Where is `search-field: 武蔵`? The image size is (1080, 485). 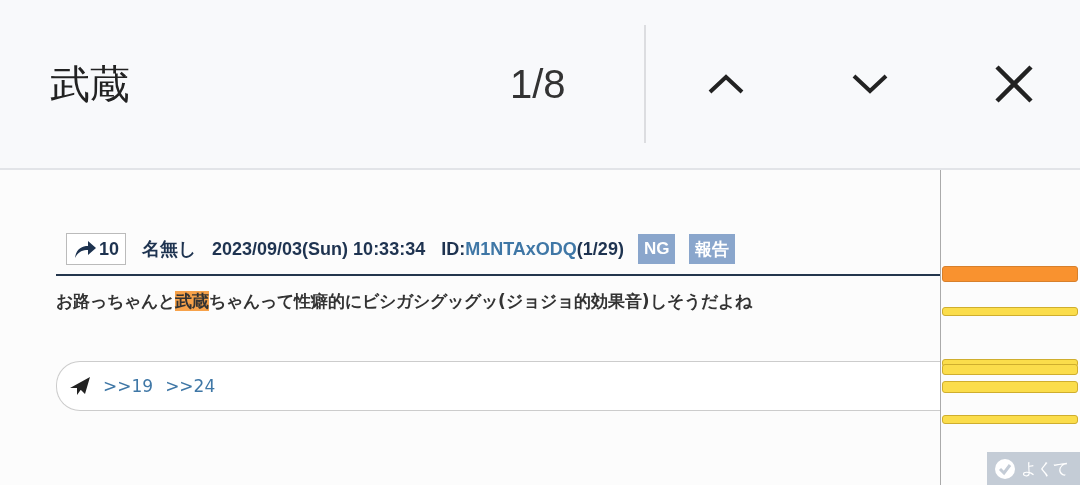 search-field: 武蔵 is located at coordinates (280, 84).